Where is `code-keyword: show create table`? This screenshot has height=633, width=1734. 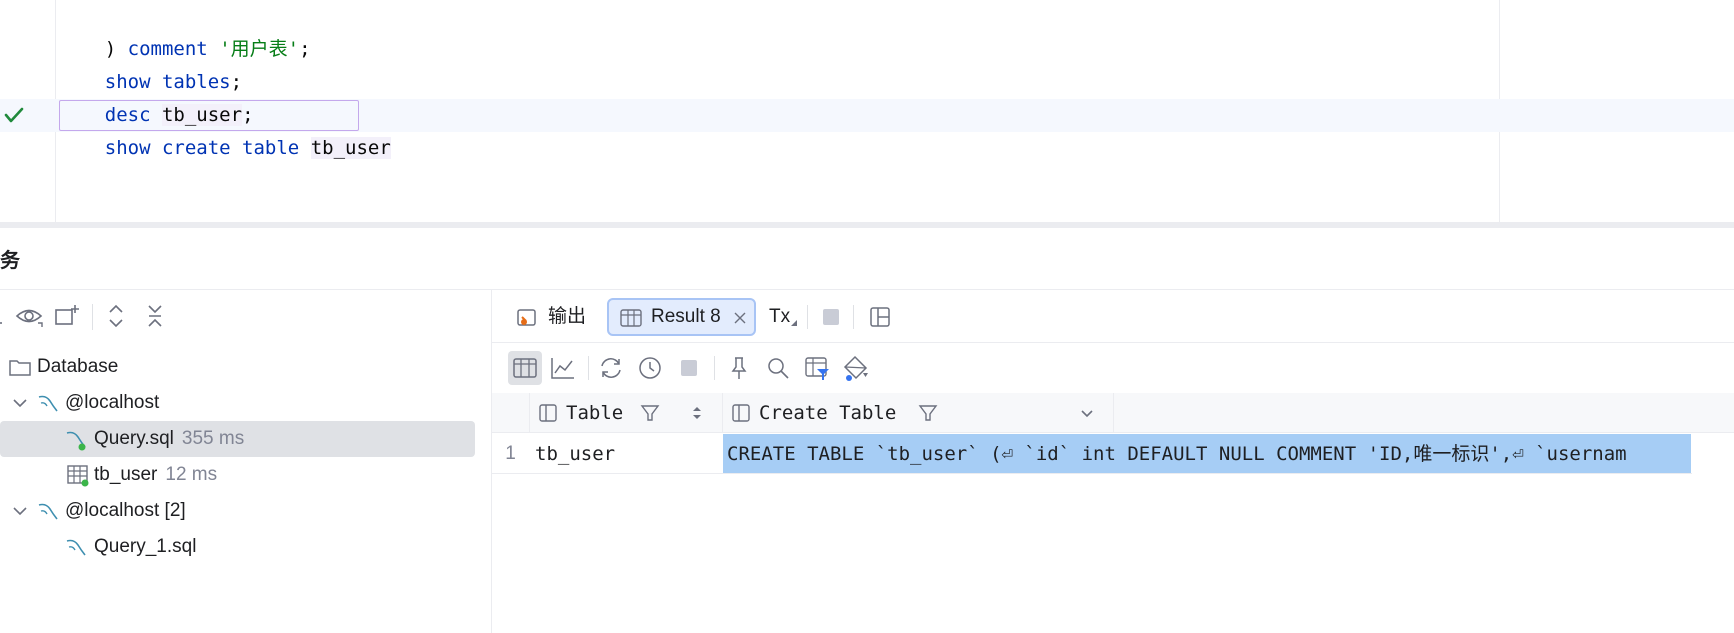 code-keyword: show create table is located at coordinates (202, 148).